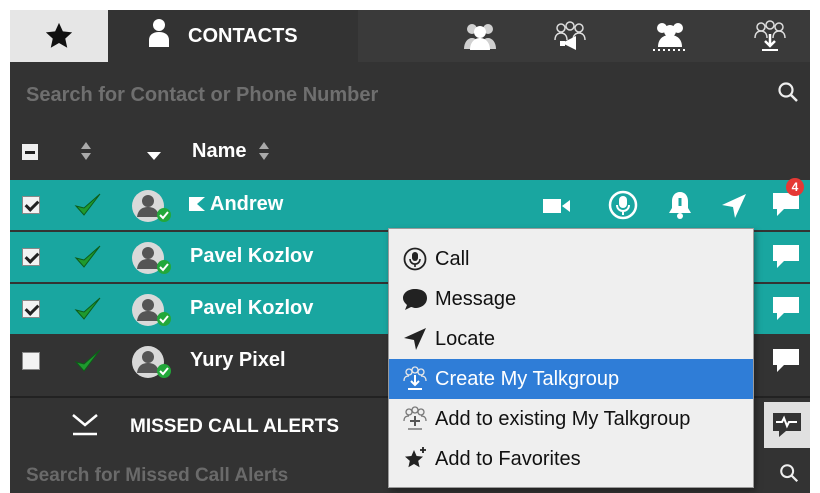 Image resolution: width=820 pixels, height=493 pixels. What do you see at coordinates (235, 426) in the screenshot?
I see `missed-call-alerts-title: MISSED CALL ALERTS` at bounding box center [235, 426].